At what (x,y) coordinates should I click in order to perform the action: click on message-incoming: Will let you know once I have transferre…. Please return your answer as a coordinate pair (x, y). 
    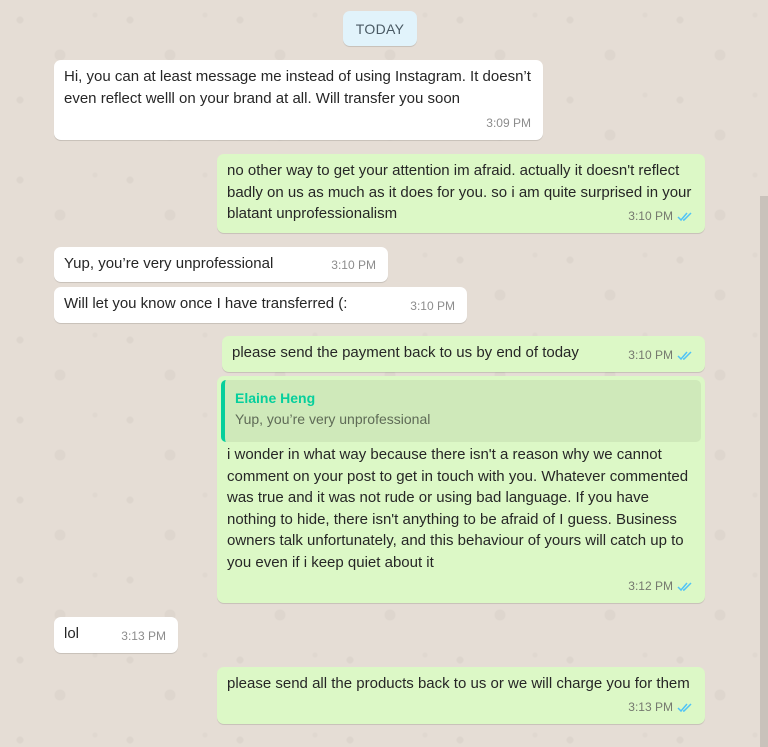
    Looking at the image, I should click on (260, 305).